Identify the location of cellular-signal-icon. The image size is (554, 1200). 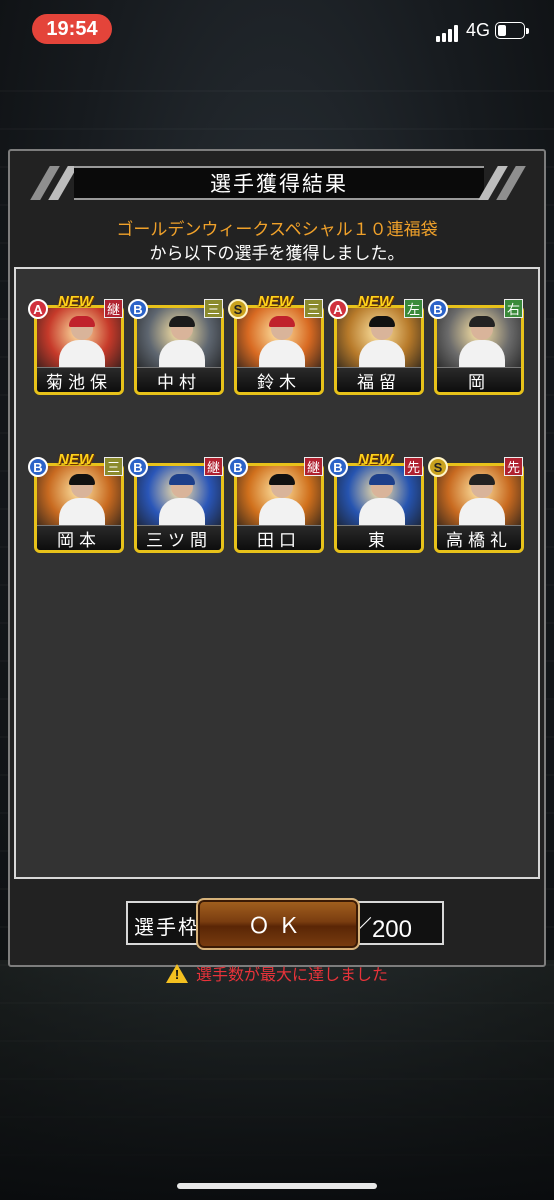
(449, 33).